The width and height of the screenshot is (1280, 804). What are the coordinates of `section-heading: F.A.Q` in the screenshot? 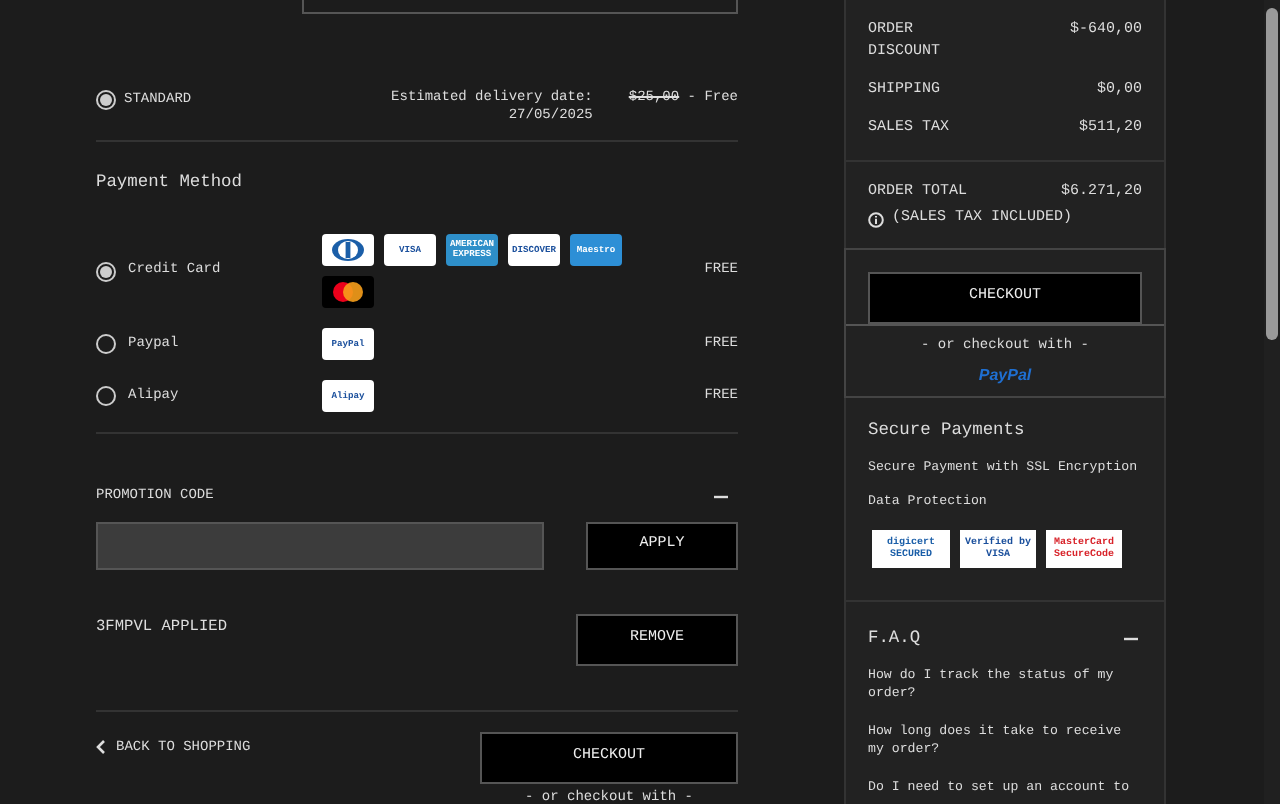 It's located at (894, 639).